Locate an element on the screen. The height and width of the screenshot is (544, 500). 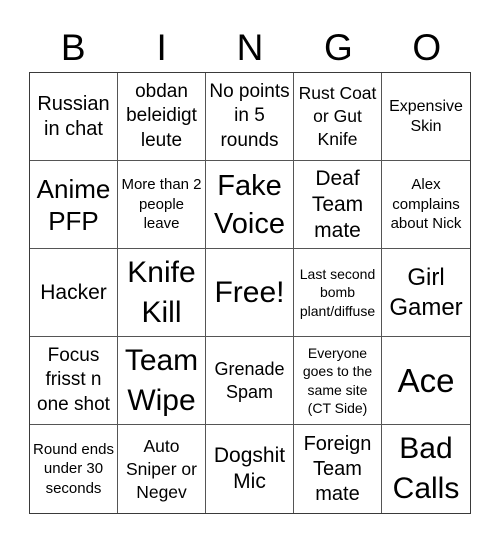
cell-label: Round ends under 30 seconds is located at coordinates (73, 468).